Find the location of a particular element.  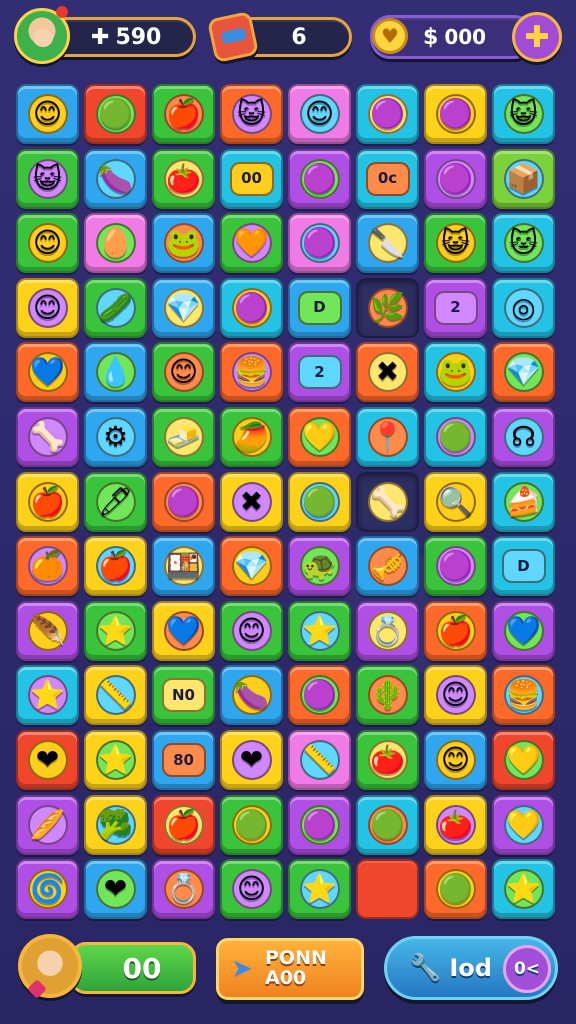

board-tile-r12-c3: 😊 is located at coordinates (251, 889).